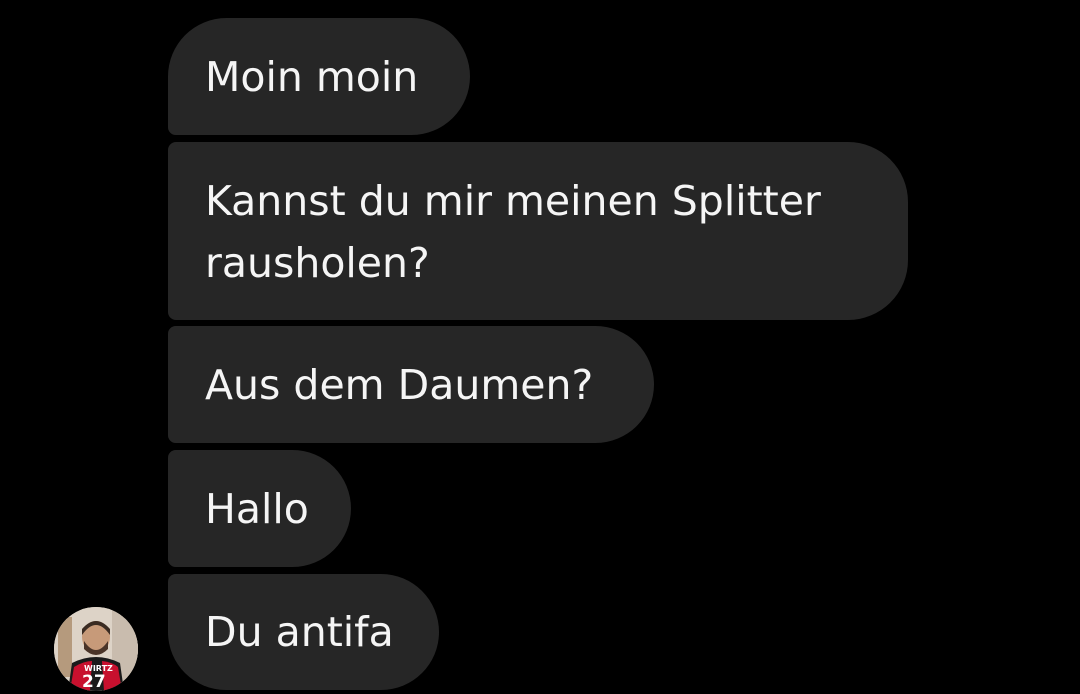  I want to click on user-avatar-photo-icon: WIRTZ 27, so click(96, 649).